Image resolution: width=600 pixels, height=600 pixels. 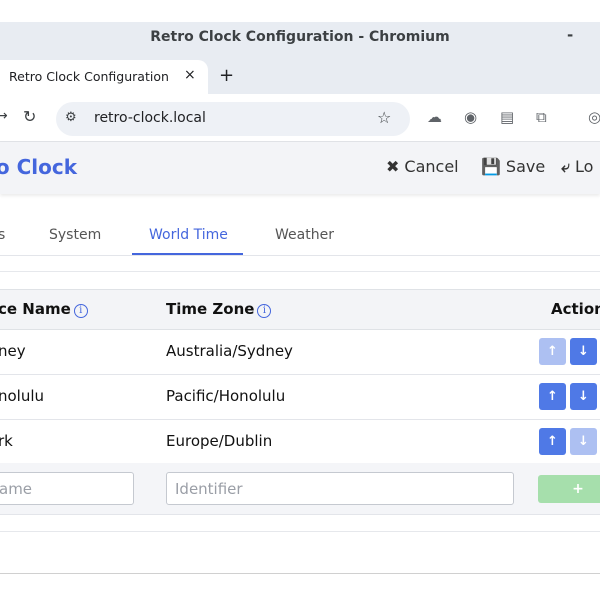 I want to click on save-button: 💾 Save, so click(x=513, y=166).